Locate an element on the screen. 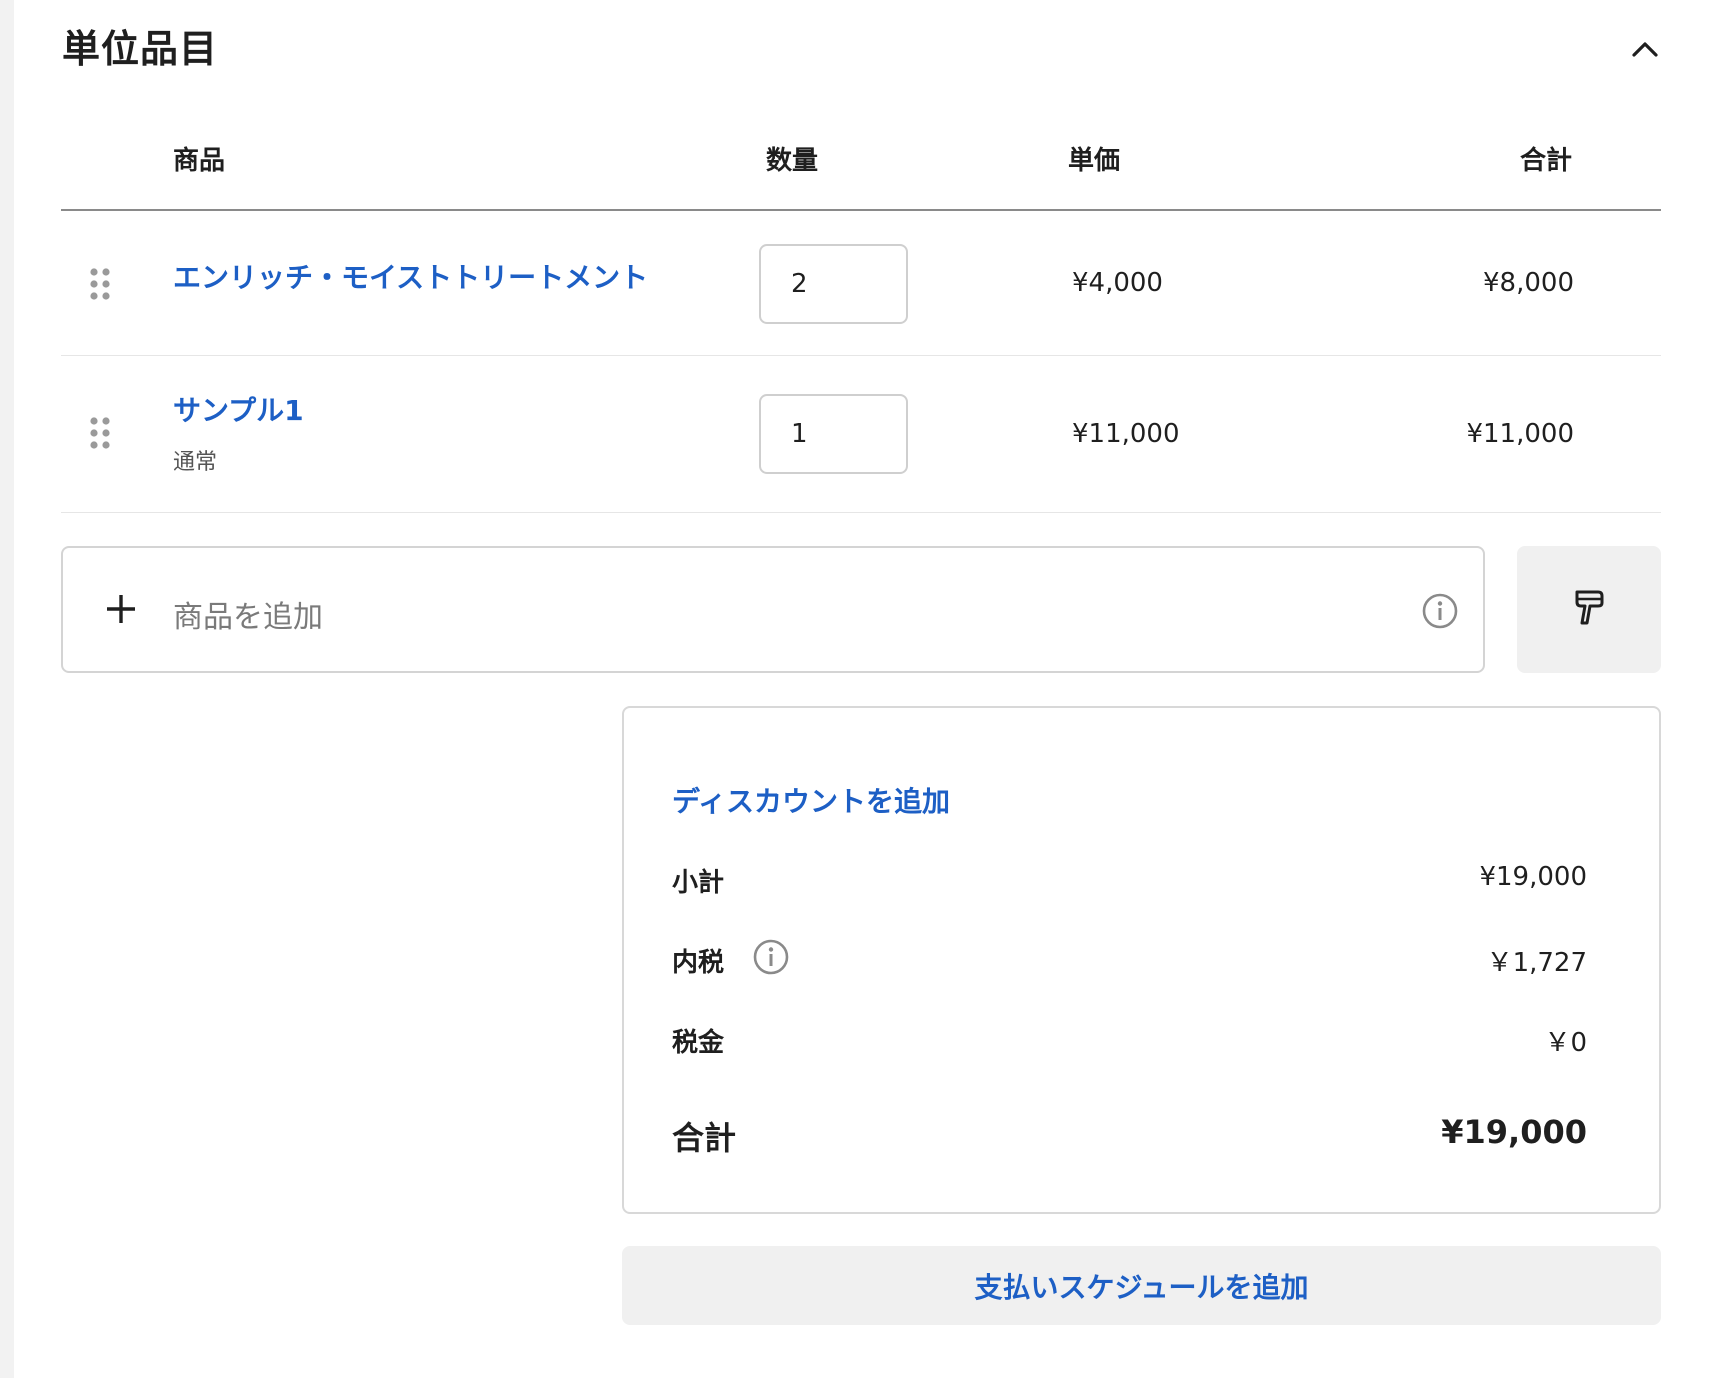  product-name-link: サンプル1 is located at coordinates (238, 409).